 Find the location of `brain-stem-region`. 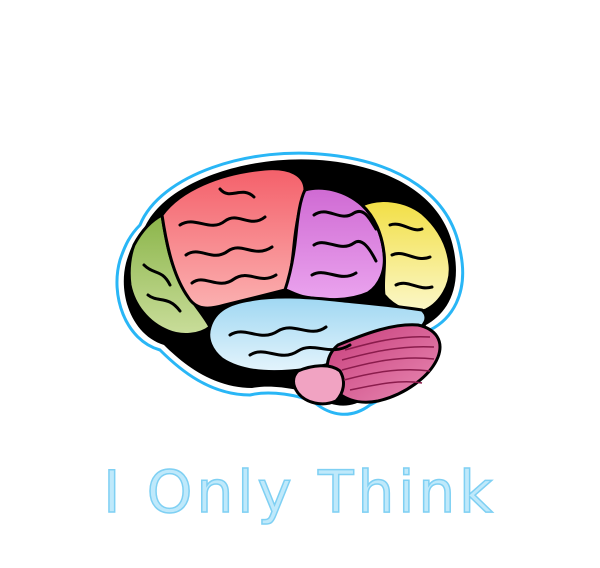

brain-stem-region is located at coordinates (318, 385).